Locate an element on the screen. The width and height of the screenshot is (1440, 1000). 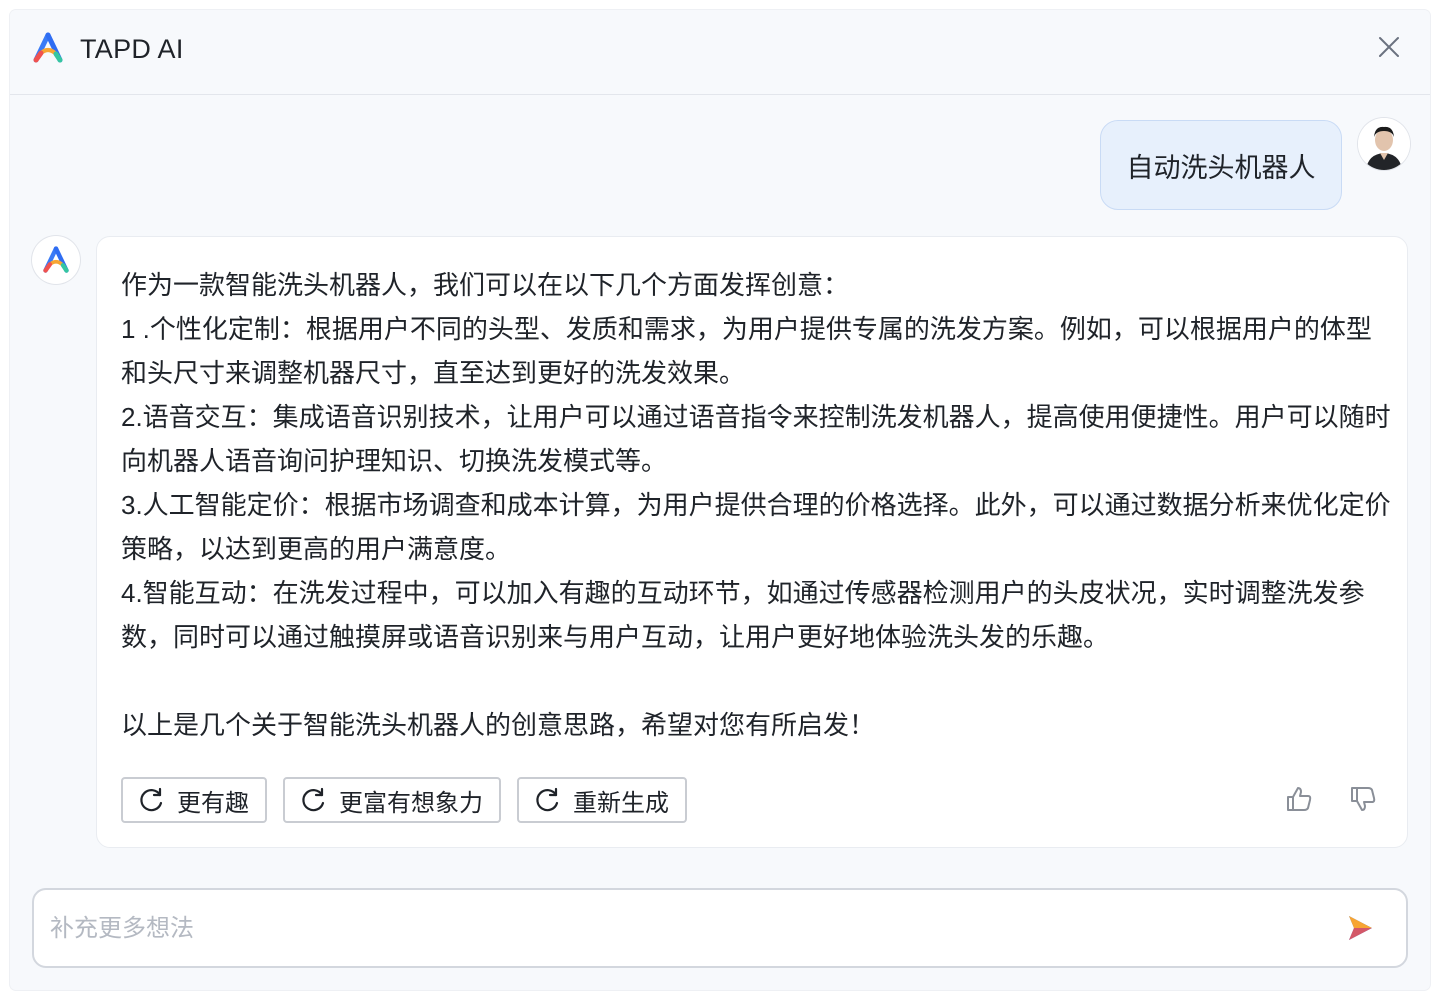
more-imaginative-button: 更富有想象力 is located at coordinates (392, 800).